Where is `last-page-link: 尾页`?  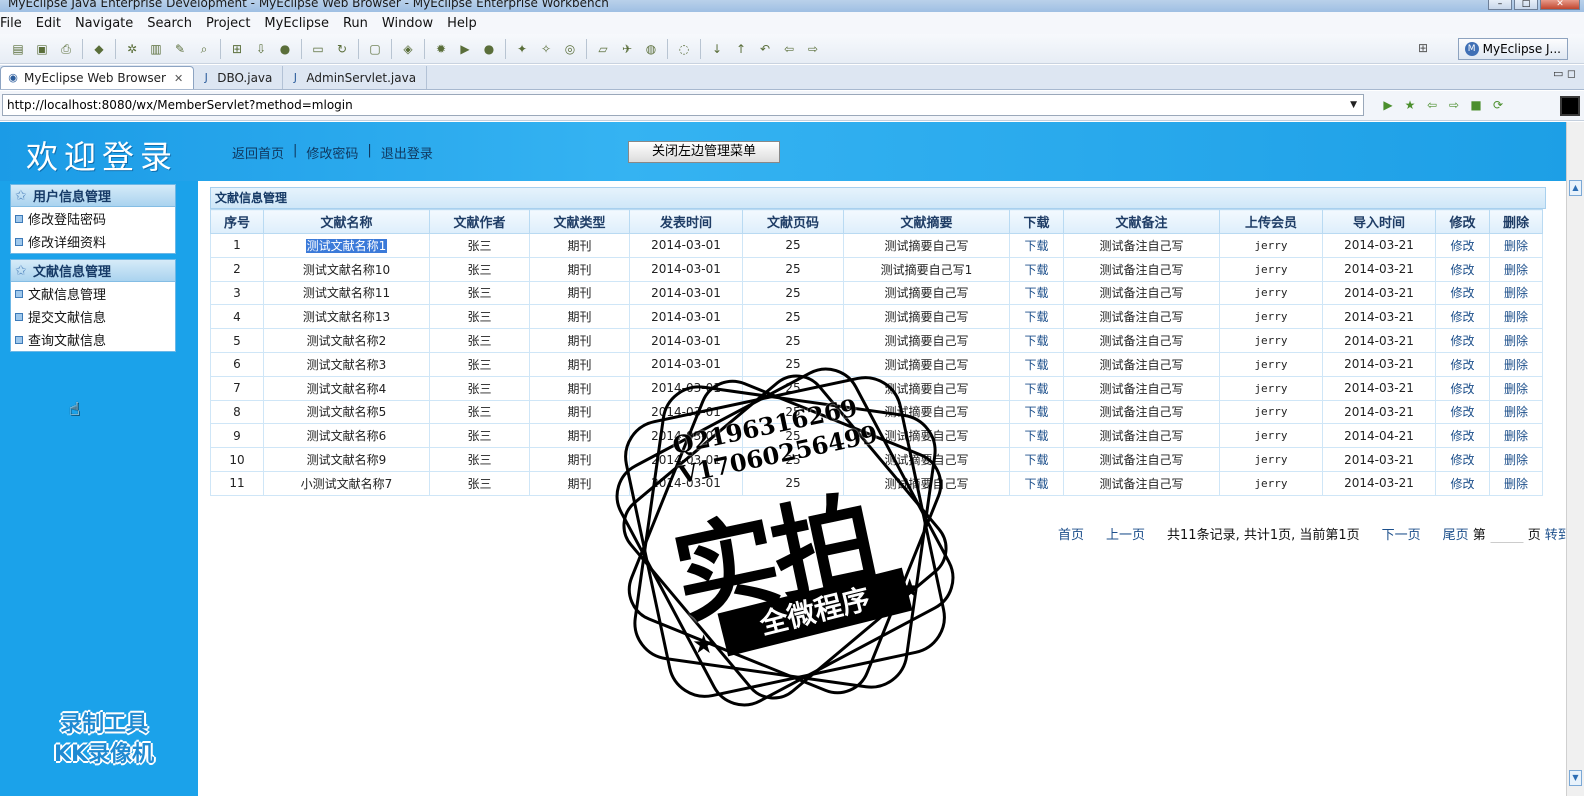 last-page-link: 尾页 is located at coordinates (1456, 533).